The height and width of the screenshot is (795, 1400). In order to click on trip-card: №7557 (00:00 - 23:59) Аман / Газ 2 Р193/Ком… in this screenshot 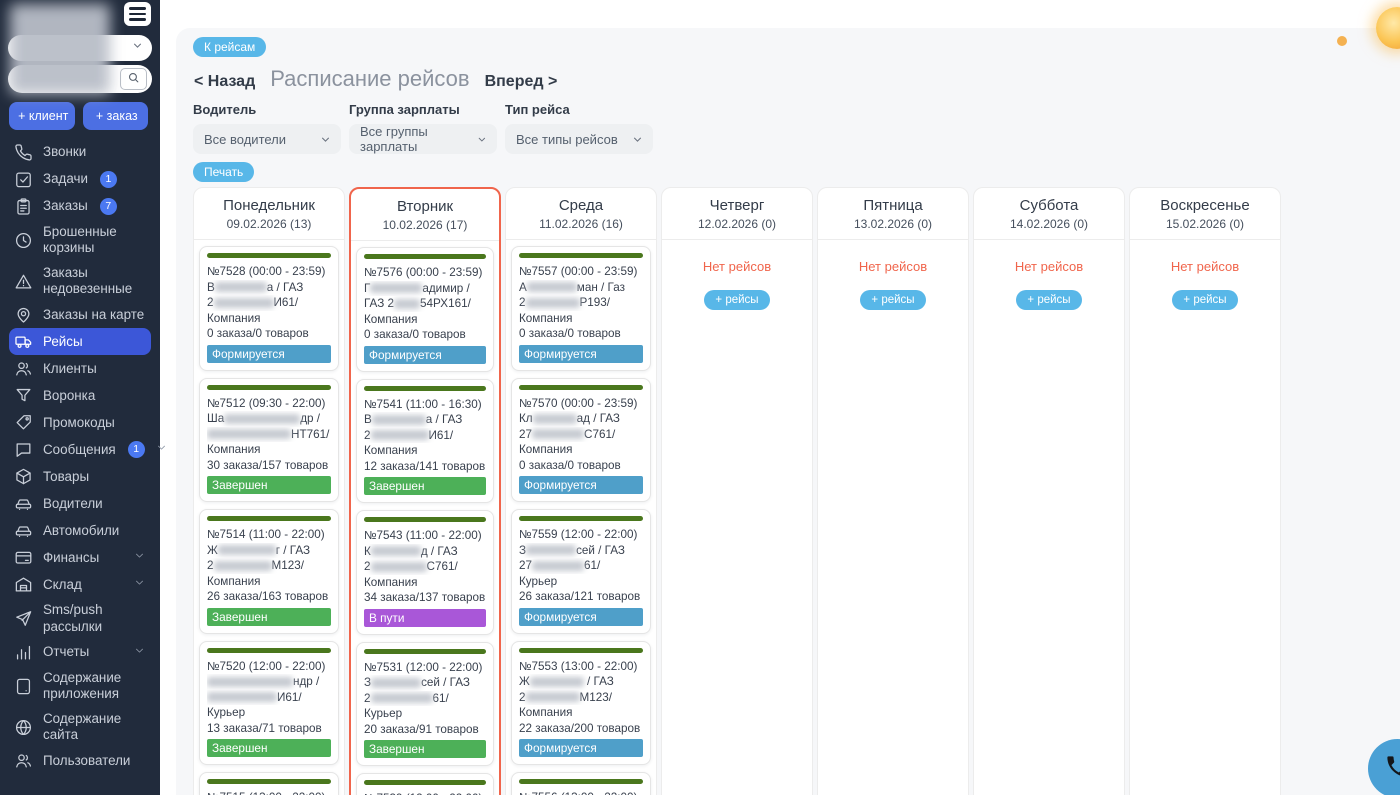, I will do `click(581, 308)`.